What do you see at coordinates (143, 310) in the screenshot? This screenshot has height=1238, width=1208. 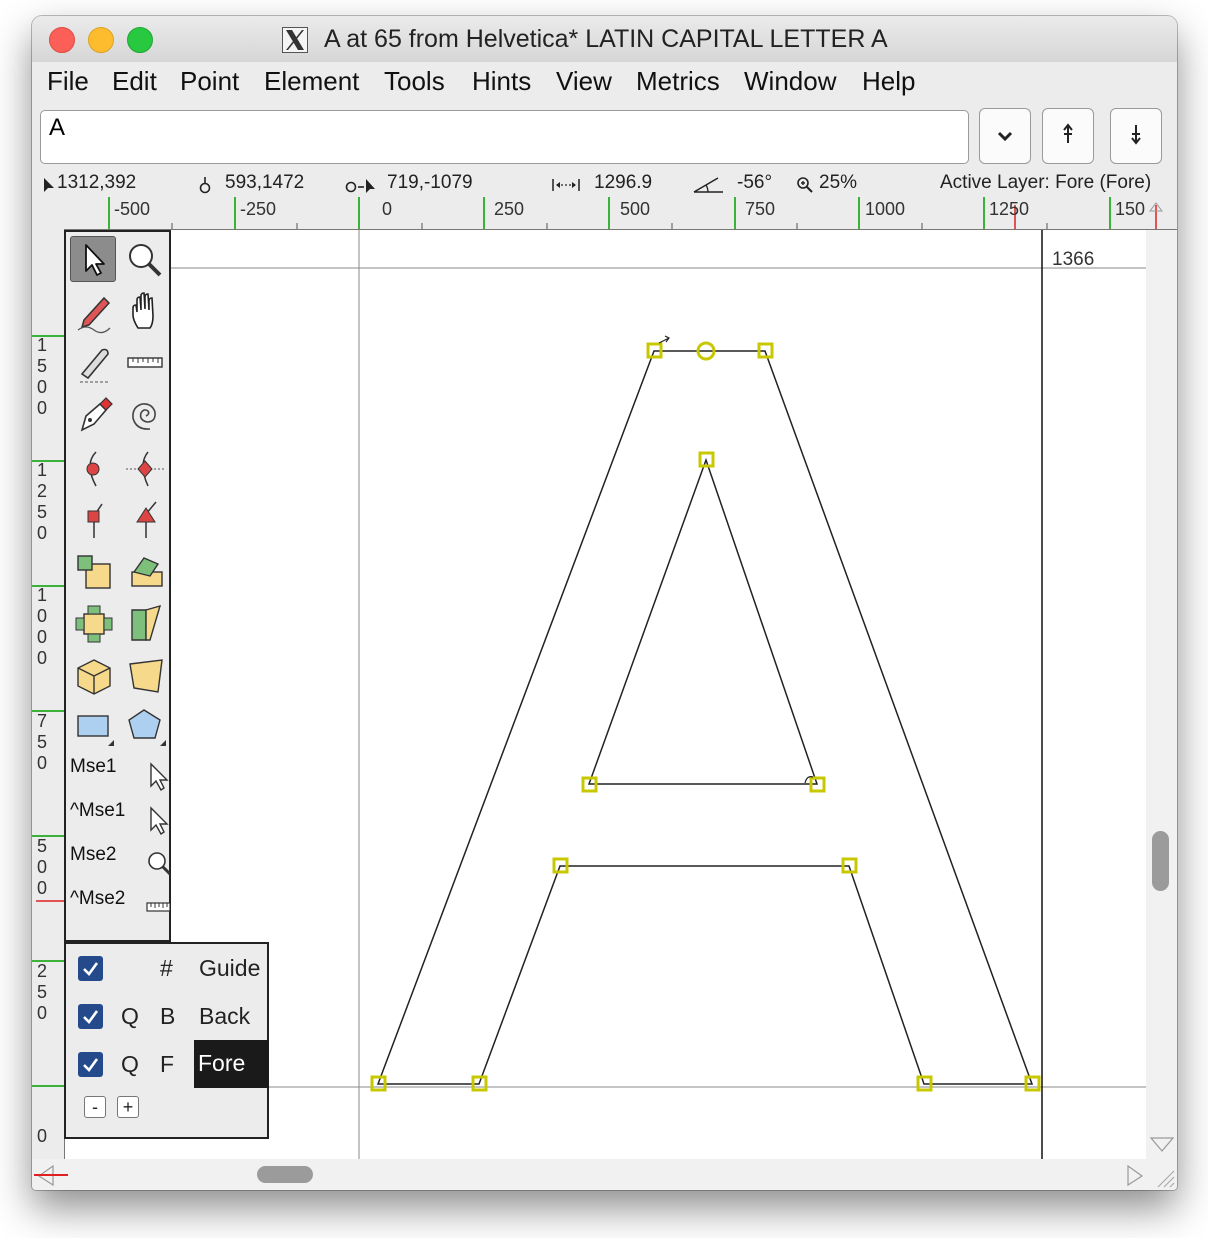 I see `hand-icon` at bounding box center [143, 310].